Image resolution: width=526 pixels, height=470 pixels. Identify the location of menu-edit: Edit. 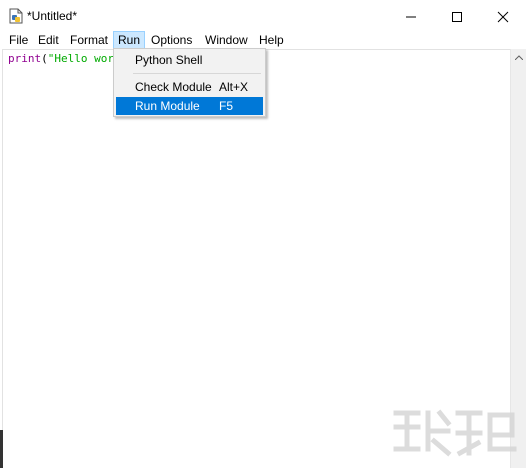
(48, 40).